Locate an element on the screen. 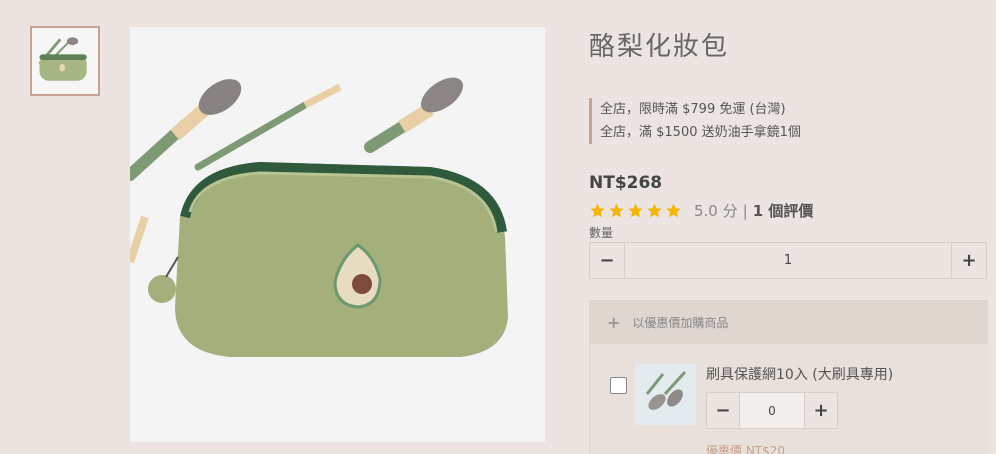  addon-quantity-stepper: − + is located at coordinates (772, 410).